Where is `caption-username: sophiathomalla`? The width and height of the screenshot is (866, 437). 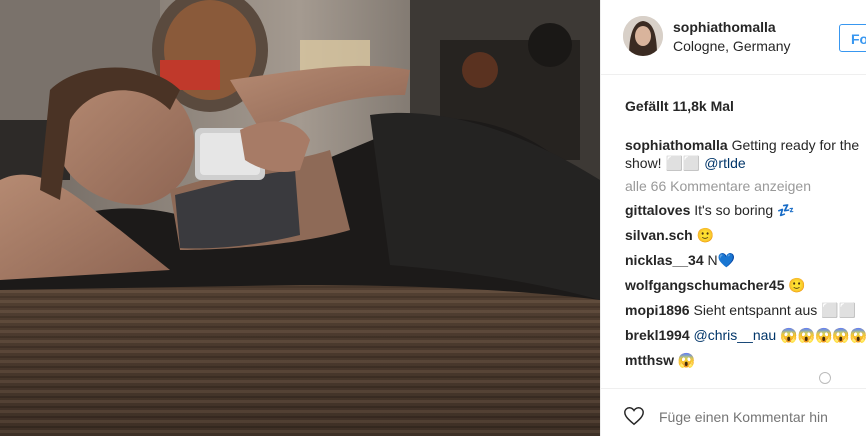
caption-username: sophiathomalla is located at coordinates (676, 145).